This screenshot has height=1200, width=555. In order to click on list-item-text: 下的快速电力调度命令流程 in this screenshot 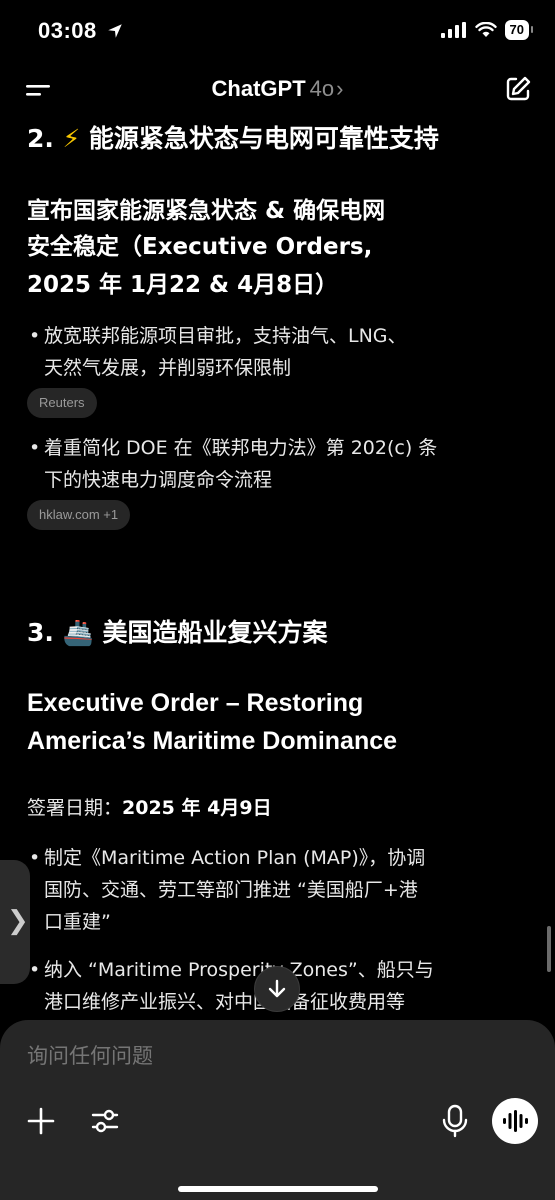, I will do `click(158, 480)`.